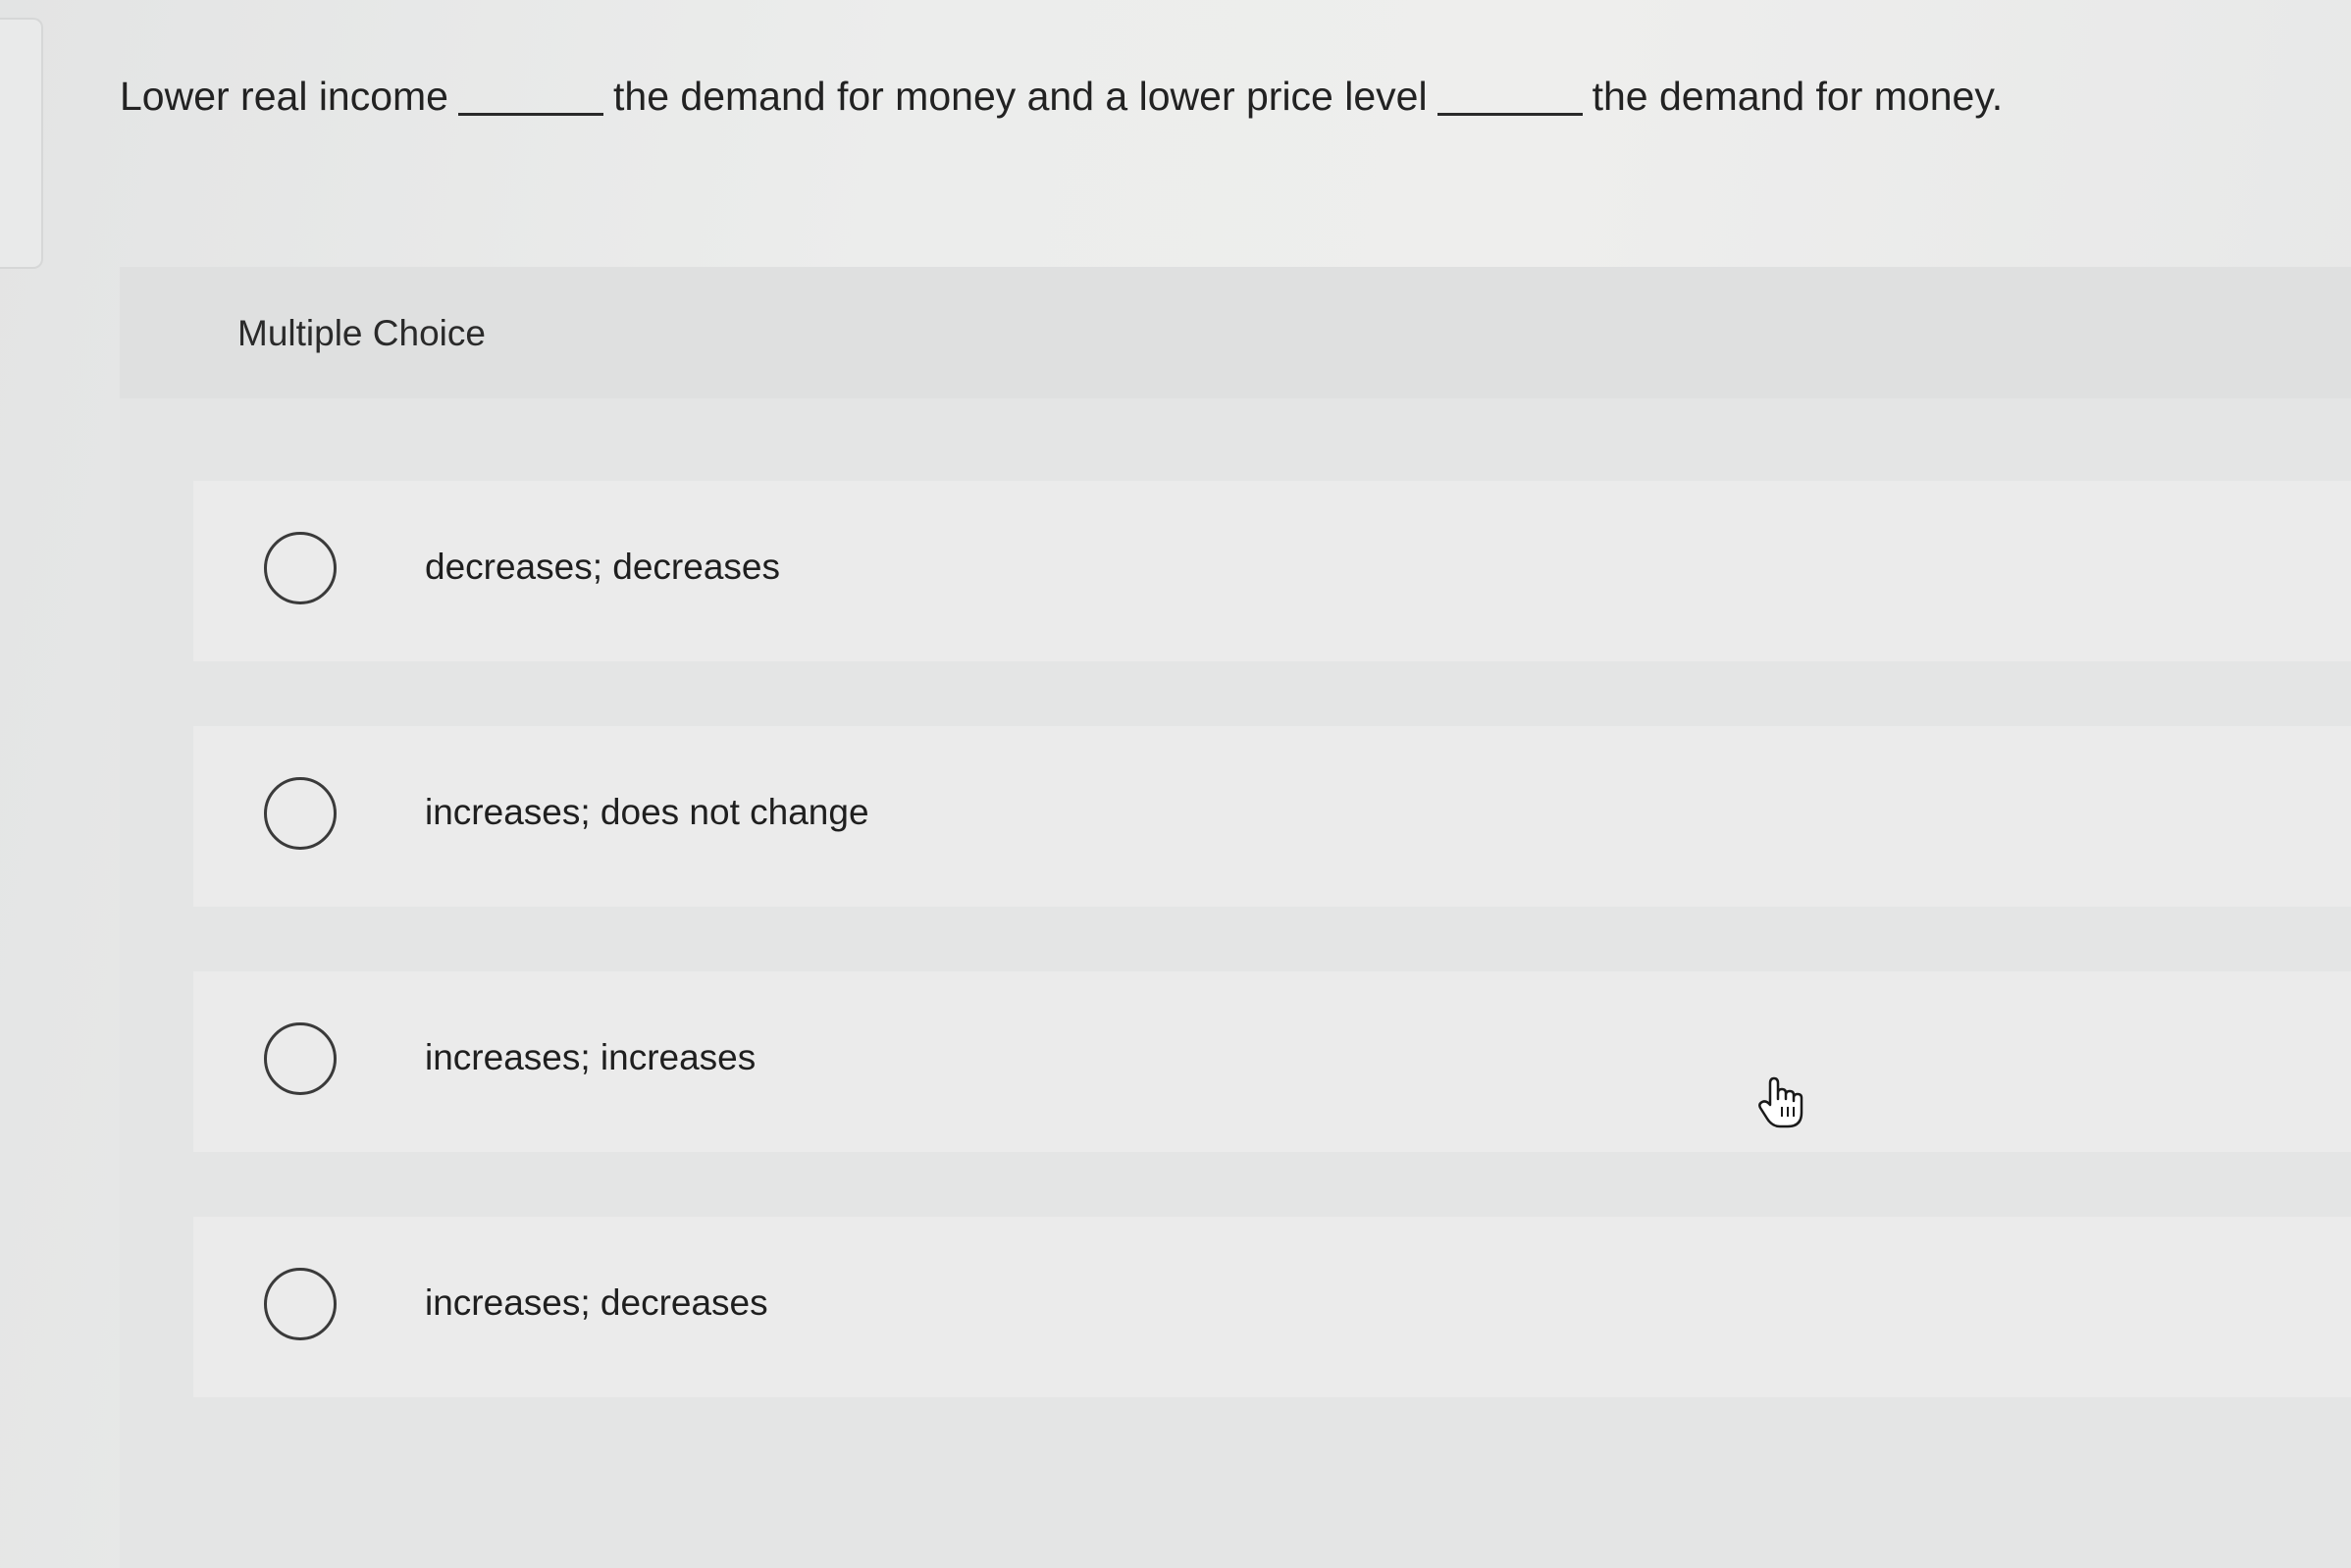  I want to click on question-nav-tab, so click(21, 143).